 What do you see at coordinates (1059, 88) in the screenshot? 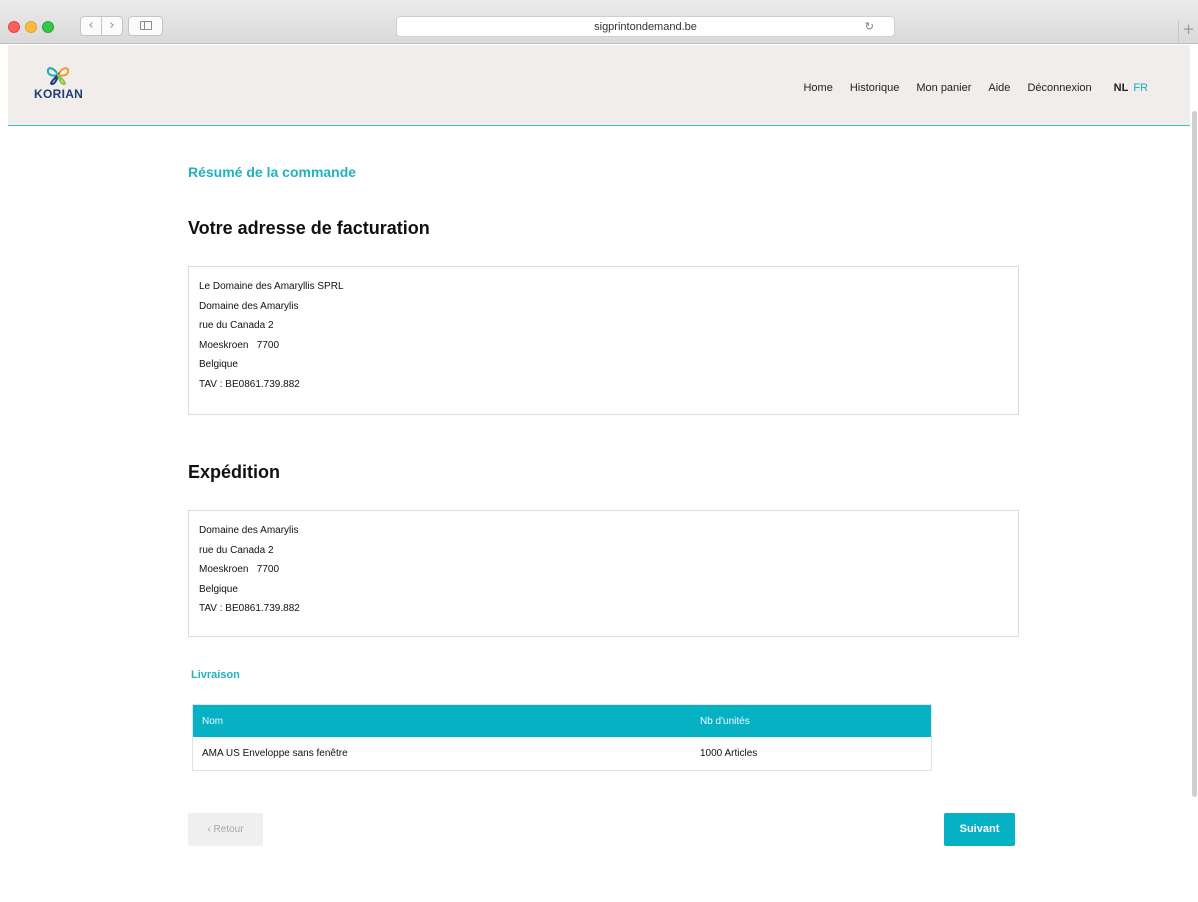
I see `nav-deconnexion: Déconnexion` at bounding box center [1059, 88].